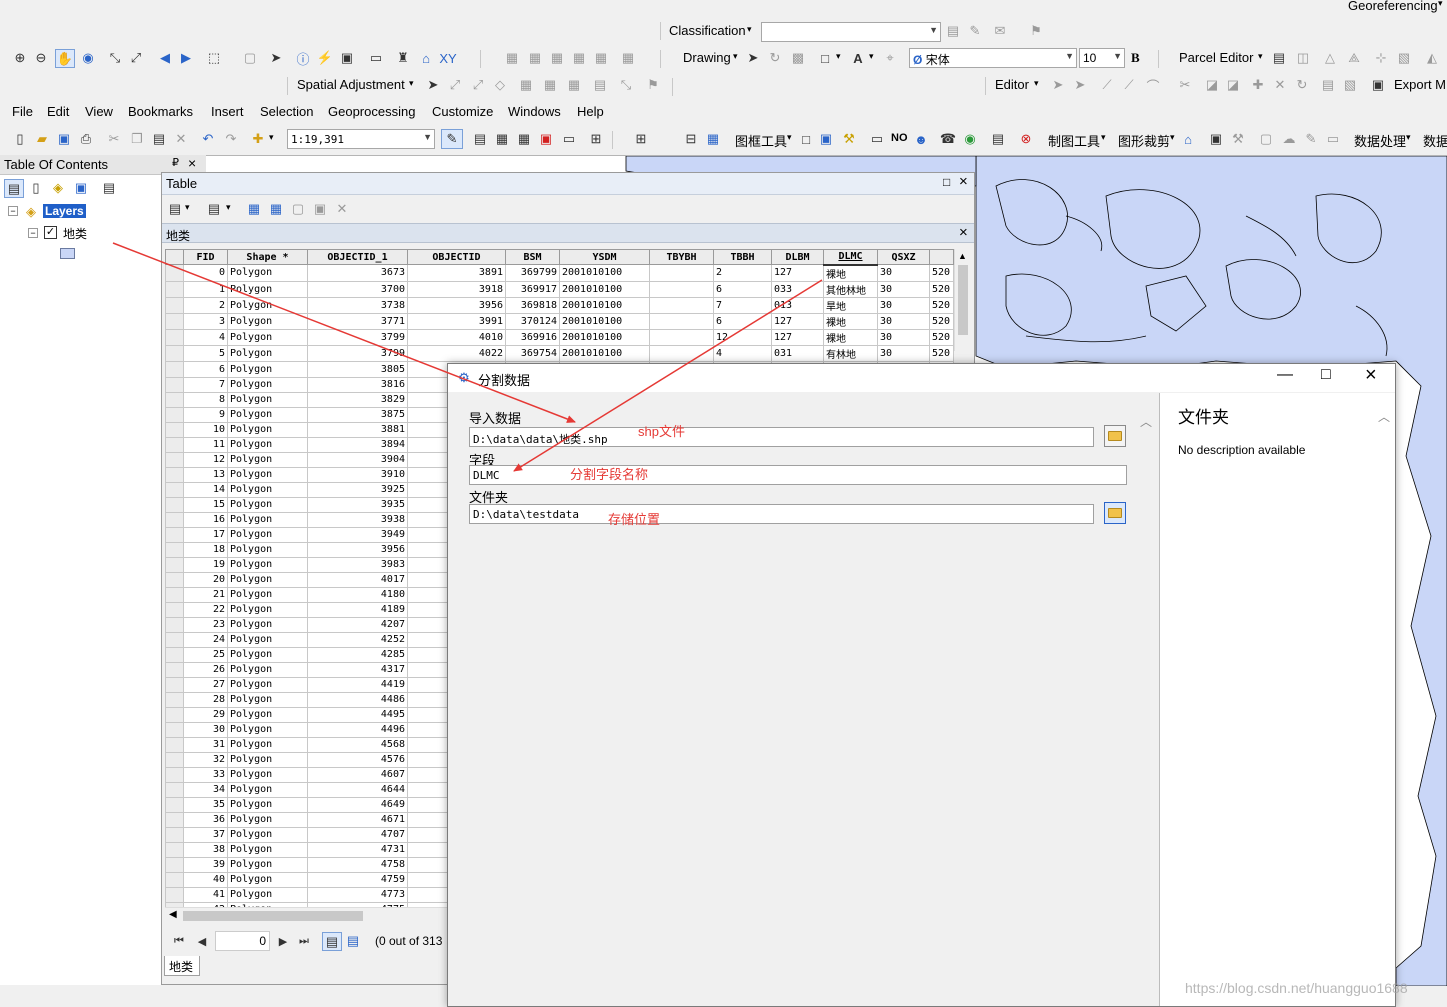  What do you see at coordinates (546, 139) in the screenshot?
I see `arctoolbox-icon: ▣` at bounding box center [546, 139].